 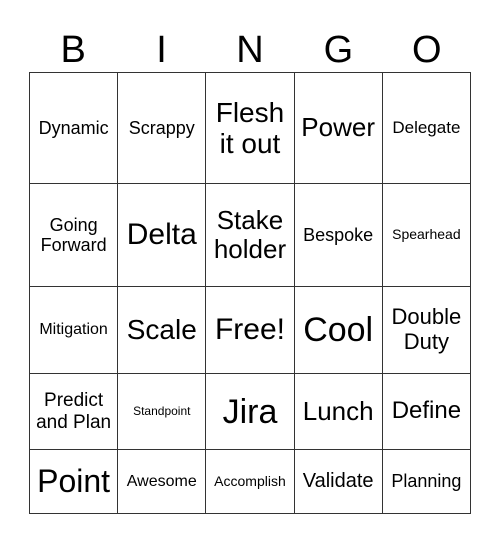 What do you see at coordinates (426, 330) in the screenshot?
I see `bingo-cell: Double Duty` at bounding box center [426, 330].